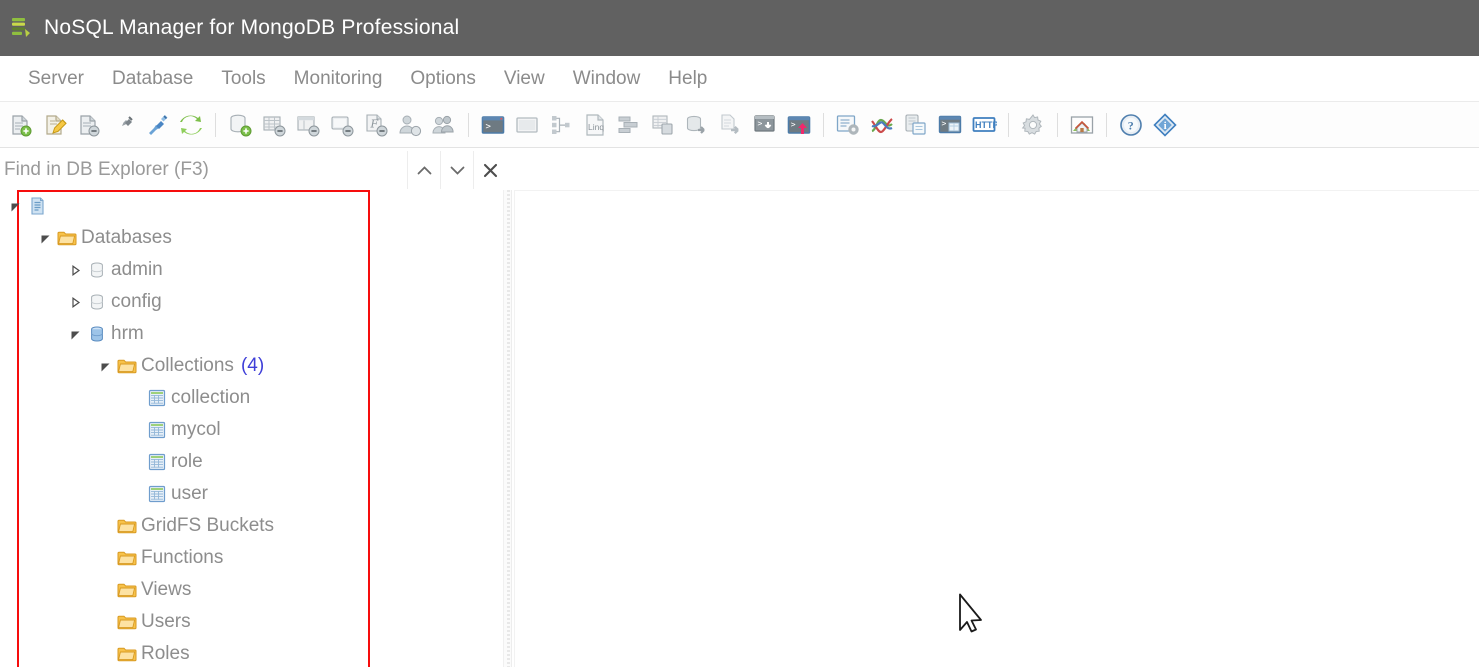 This screenshot has width=1479, height=667. I want to click on tree-node-mycol-label: mycol, so click(196, 429).